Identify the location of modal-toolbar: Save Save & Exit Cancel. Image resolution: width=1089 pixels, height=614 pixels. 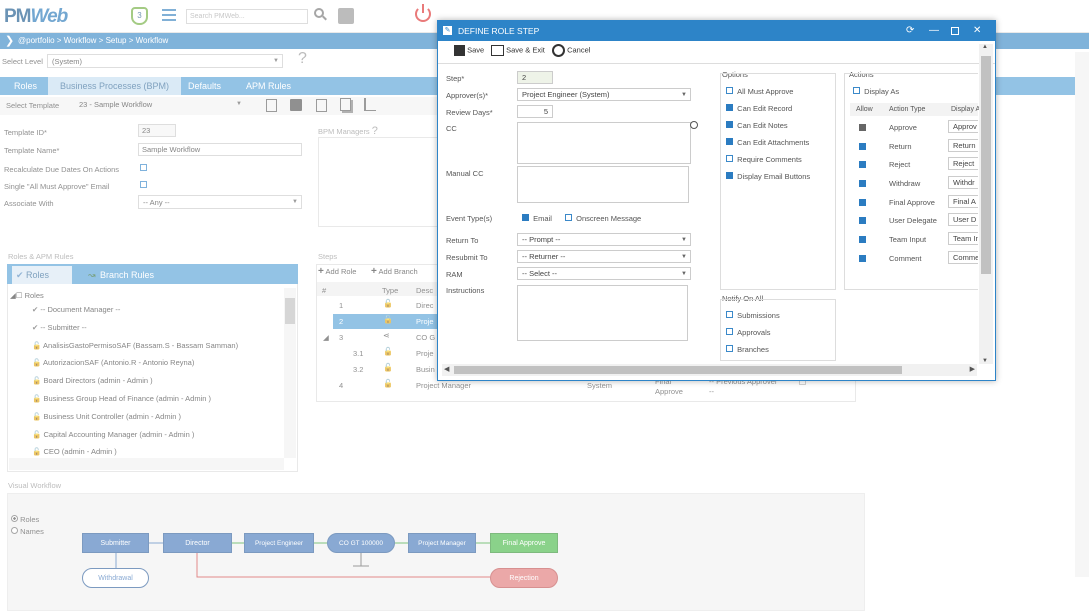
(716, 52).